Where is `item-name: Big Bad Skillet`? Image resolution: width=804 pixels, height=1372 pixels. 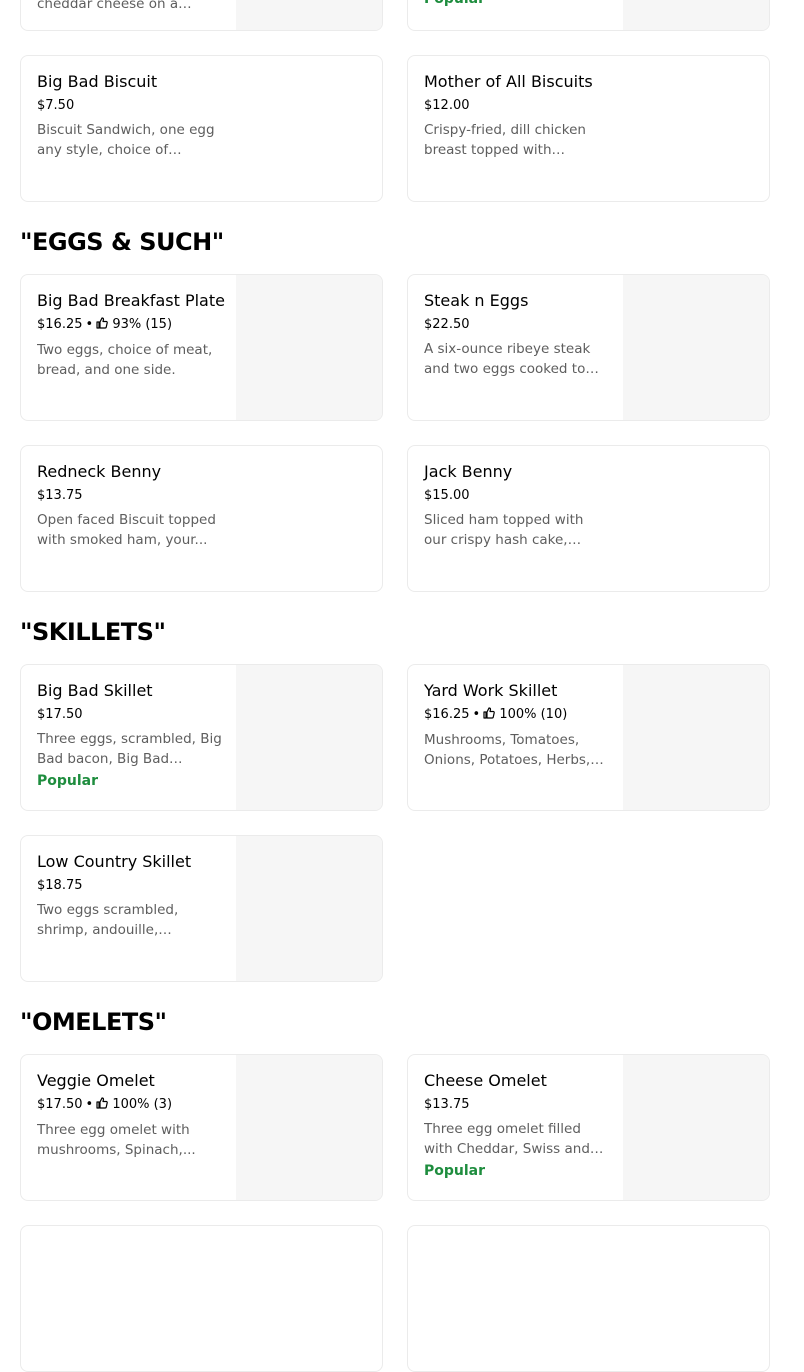 item-name: Big Bad Skillet is located at coordinates (95, 690).